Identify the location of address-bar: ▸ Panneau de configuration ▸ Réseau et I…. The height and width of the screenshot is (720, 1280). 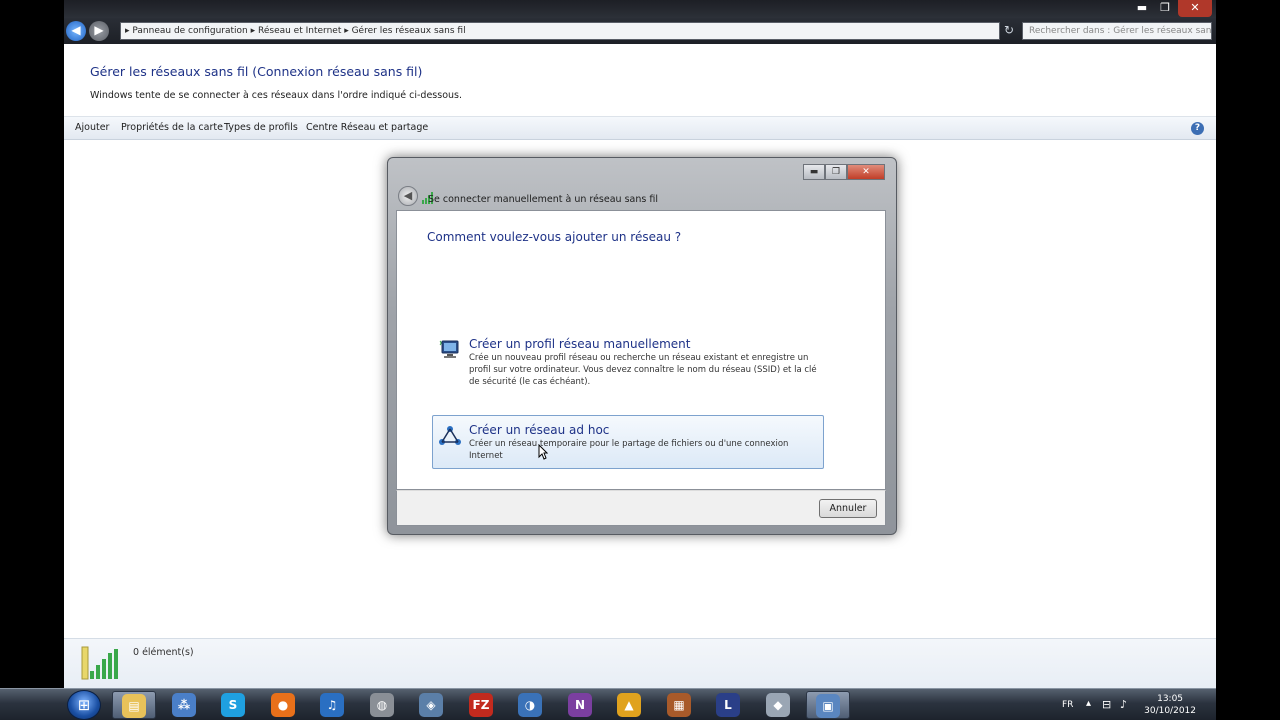
(560, 31).